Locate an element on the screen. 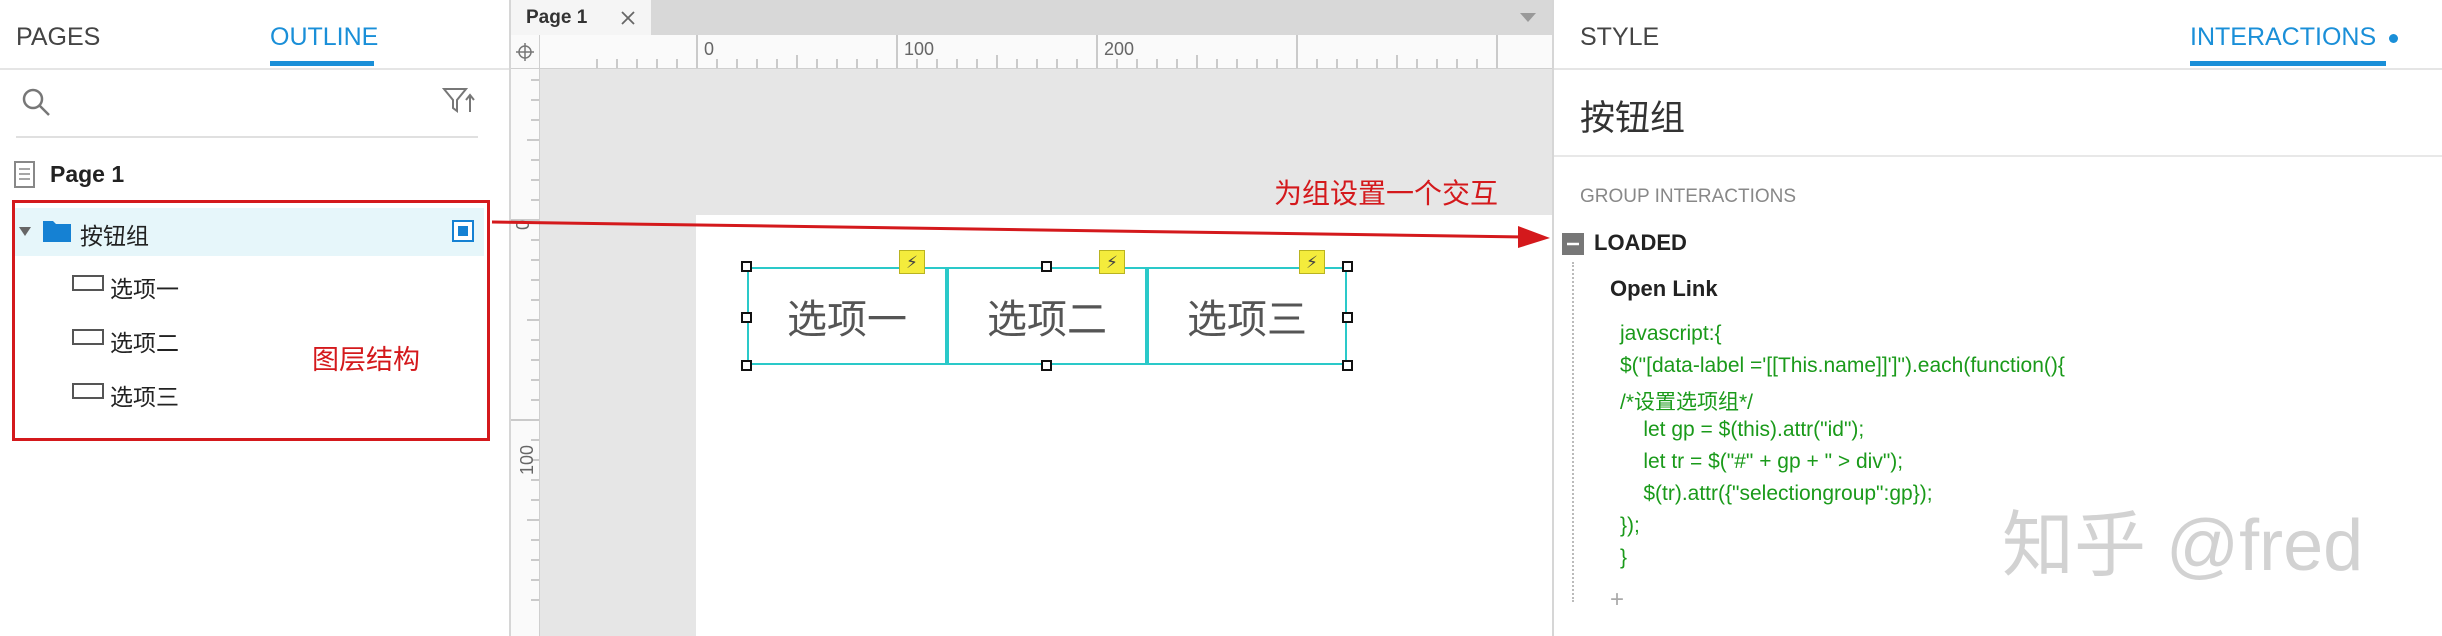  ruler-label: 0 is located at coordinates (709, 49).